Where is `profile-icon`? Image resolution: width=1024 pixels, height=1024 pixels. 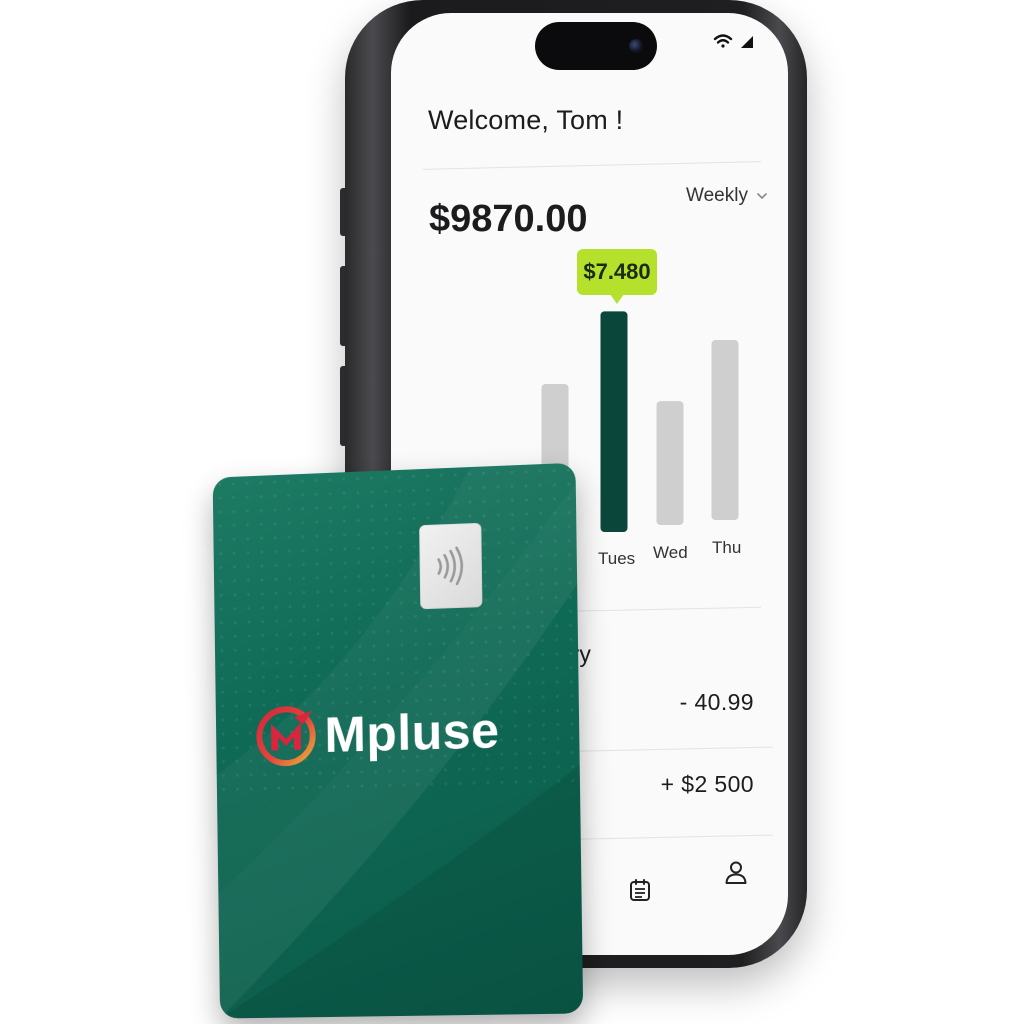 profile-icon is located at coordinates (736, 872).